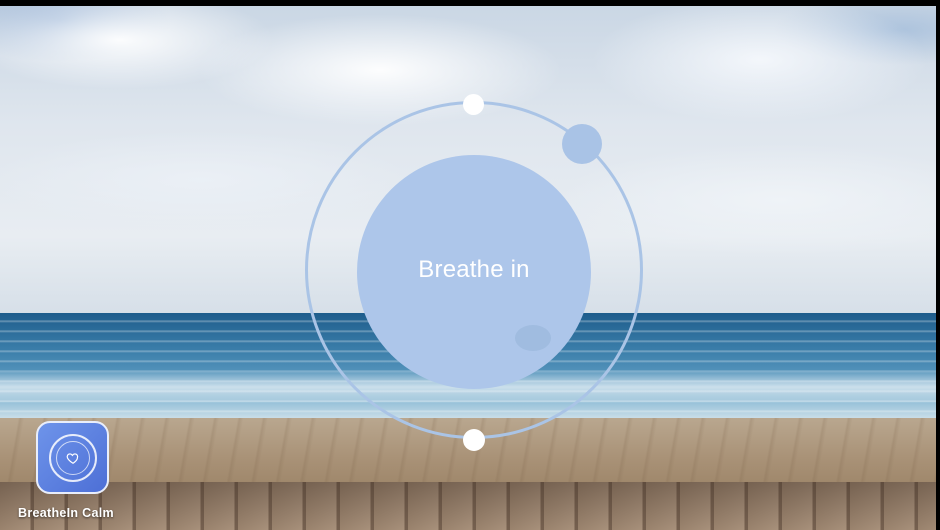 The width and height of the screenshot is (940, 530). I want to click on app-icon, so click(72, 457).